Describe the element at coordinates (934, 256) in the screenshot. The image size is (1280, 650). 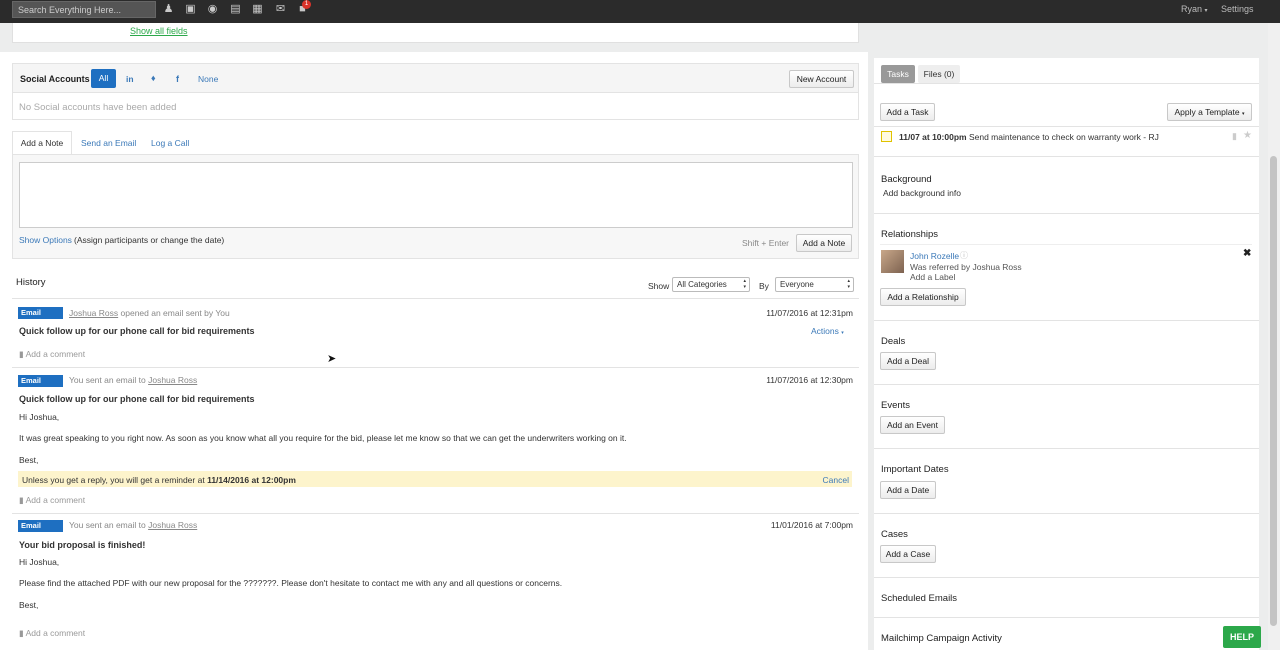
I see `relationship-name-link: John Rozelle` at that location.